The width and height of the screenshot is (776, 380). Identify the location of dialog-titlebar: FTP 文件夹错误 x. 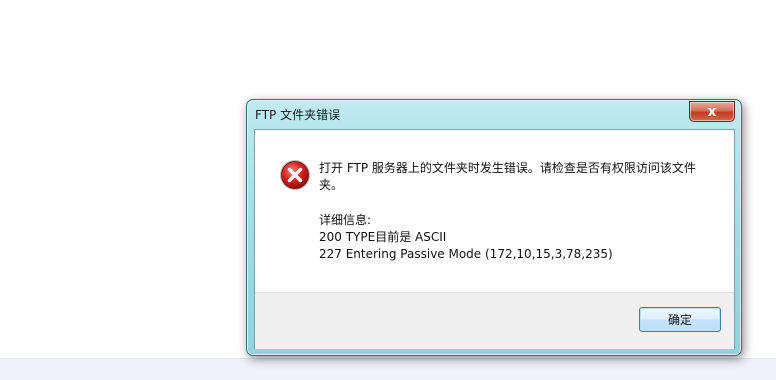
(494, 114).